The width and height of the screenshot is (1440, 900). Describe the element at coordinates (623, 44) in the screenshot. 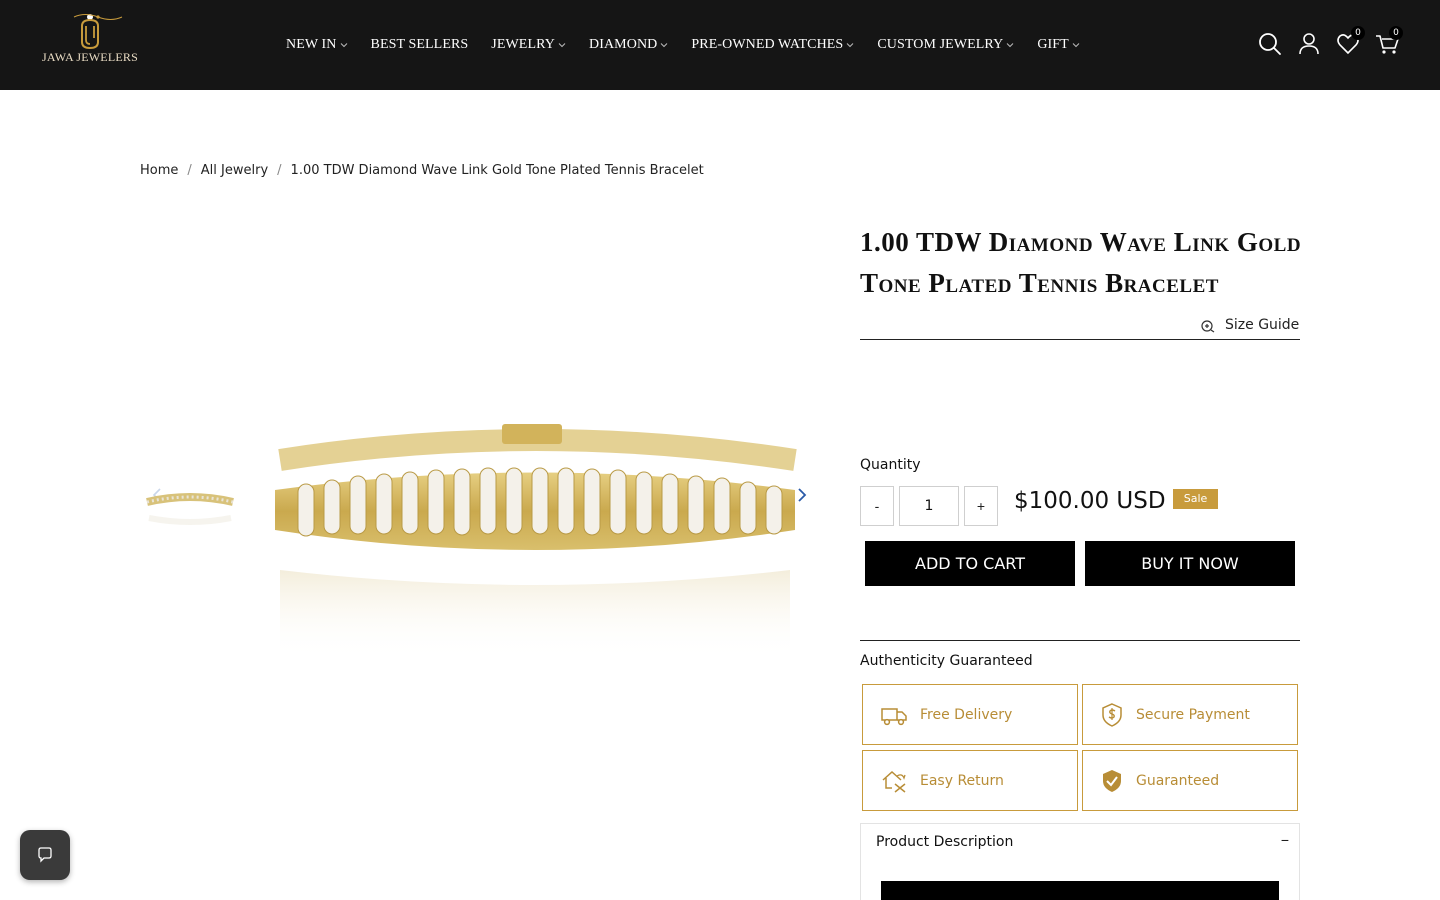

I see `nav-label: DIAMOND` at that location.